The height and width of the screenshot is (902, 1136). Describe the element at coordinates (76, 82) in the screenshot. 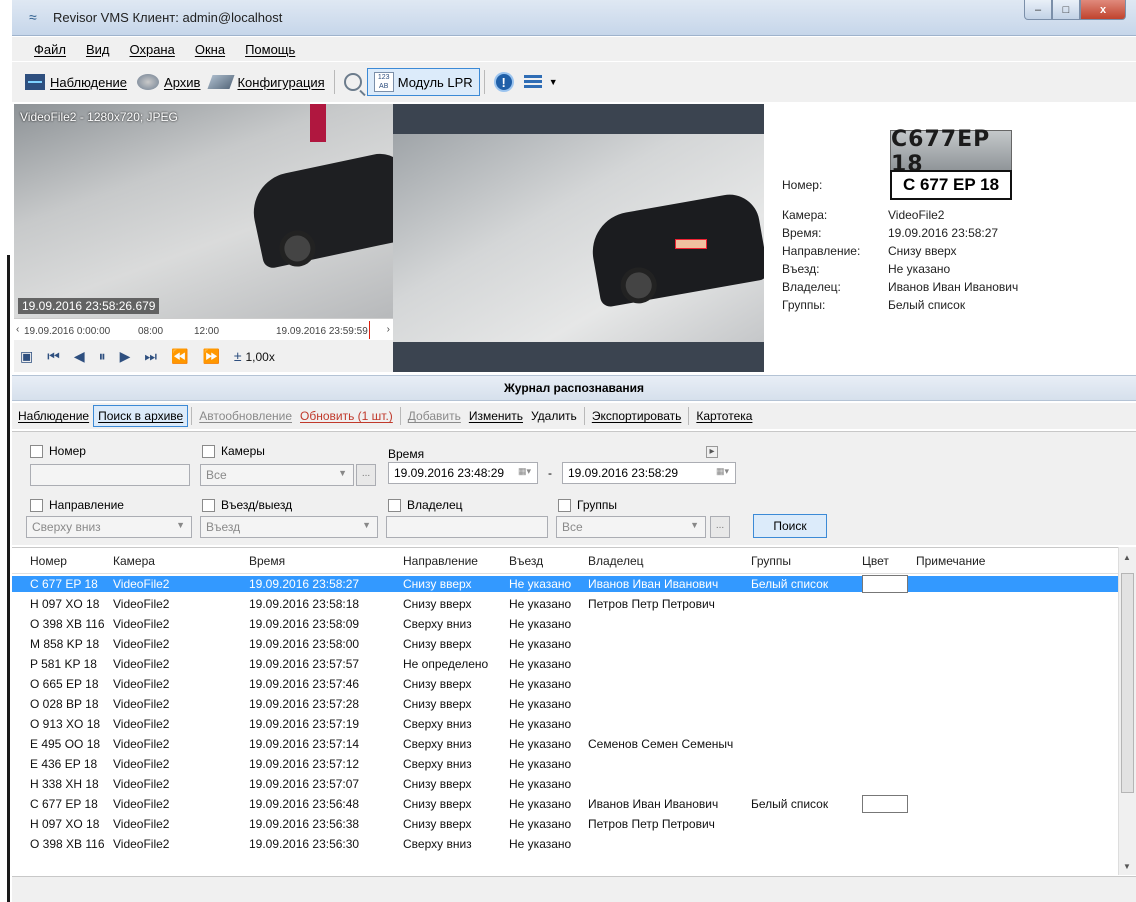

I see `watch-button: Наблюдение` at that location.